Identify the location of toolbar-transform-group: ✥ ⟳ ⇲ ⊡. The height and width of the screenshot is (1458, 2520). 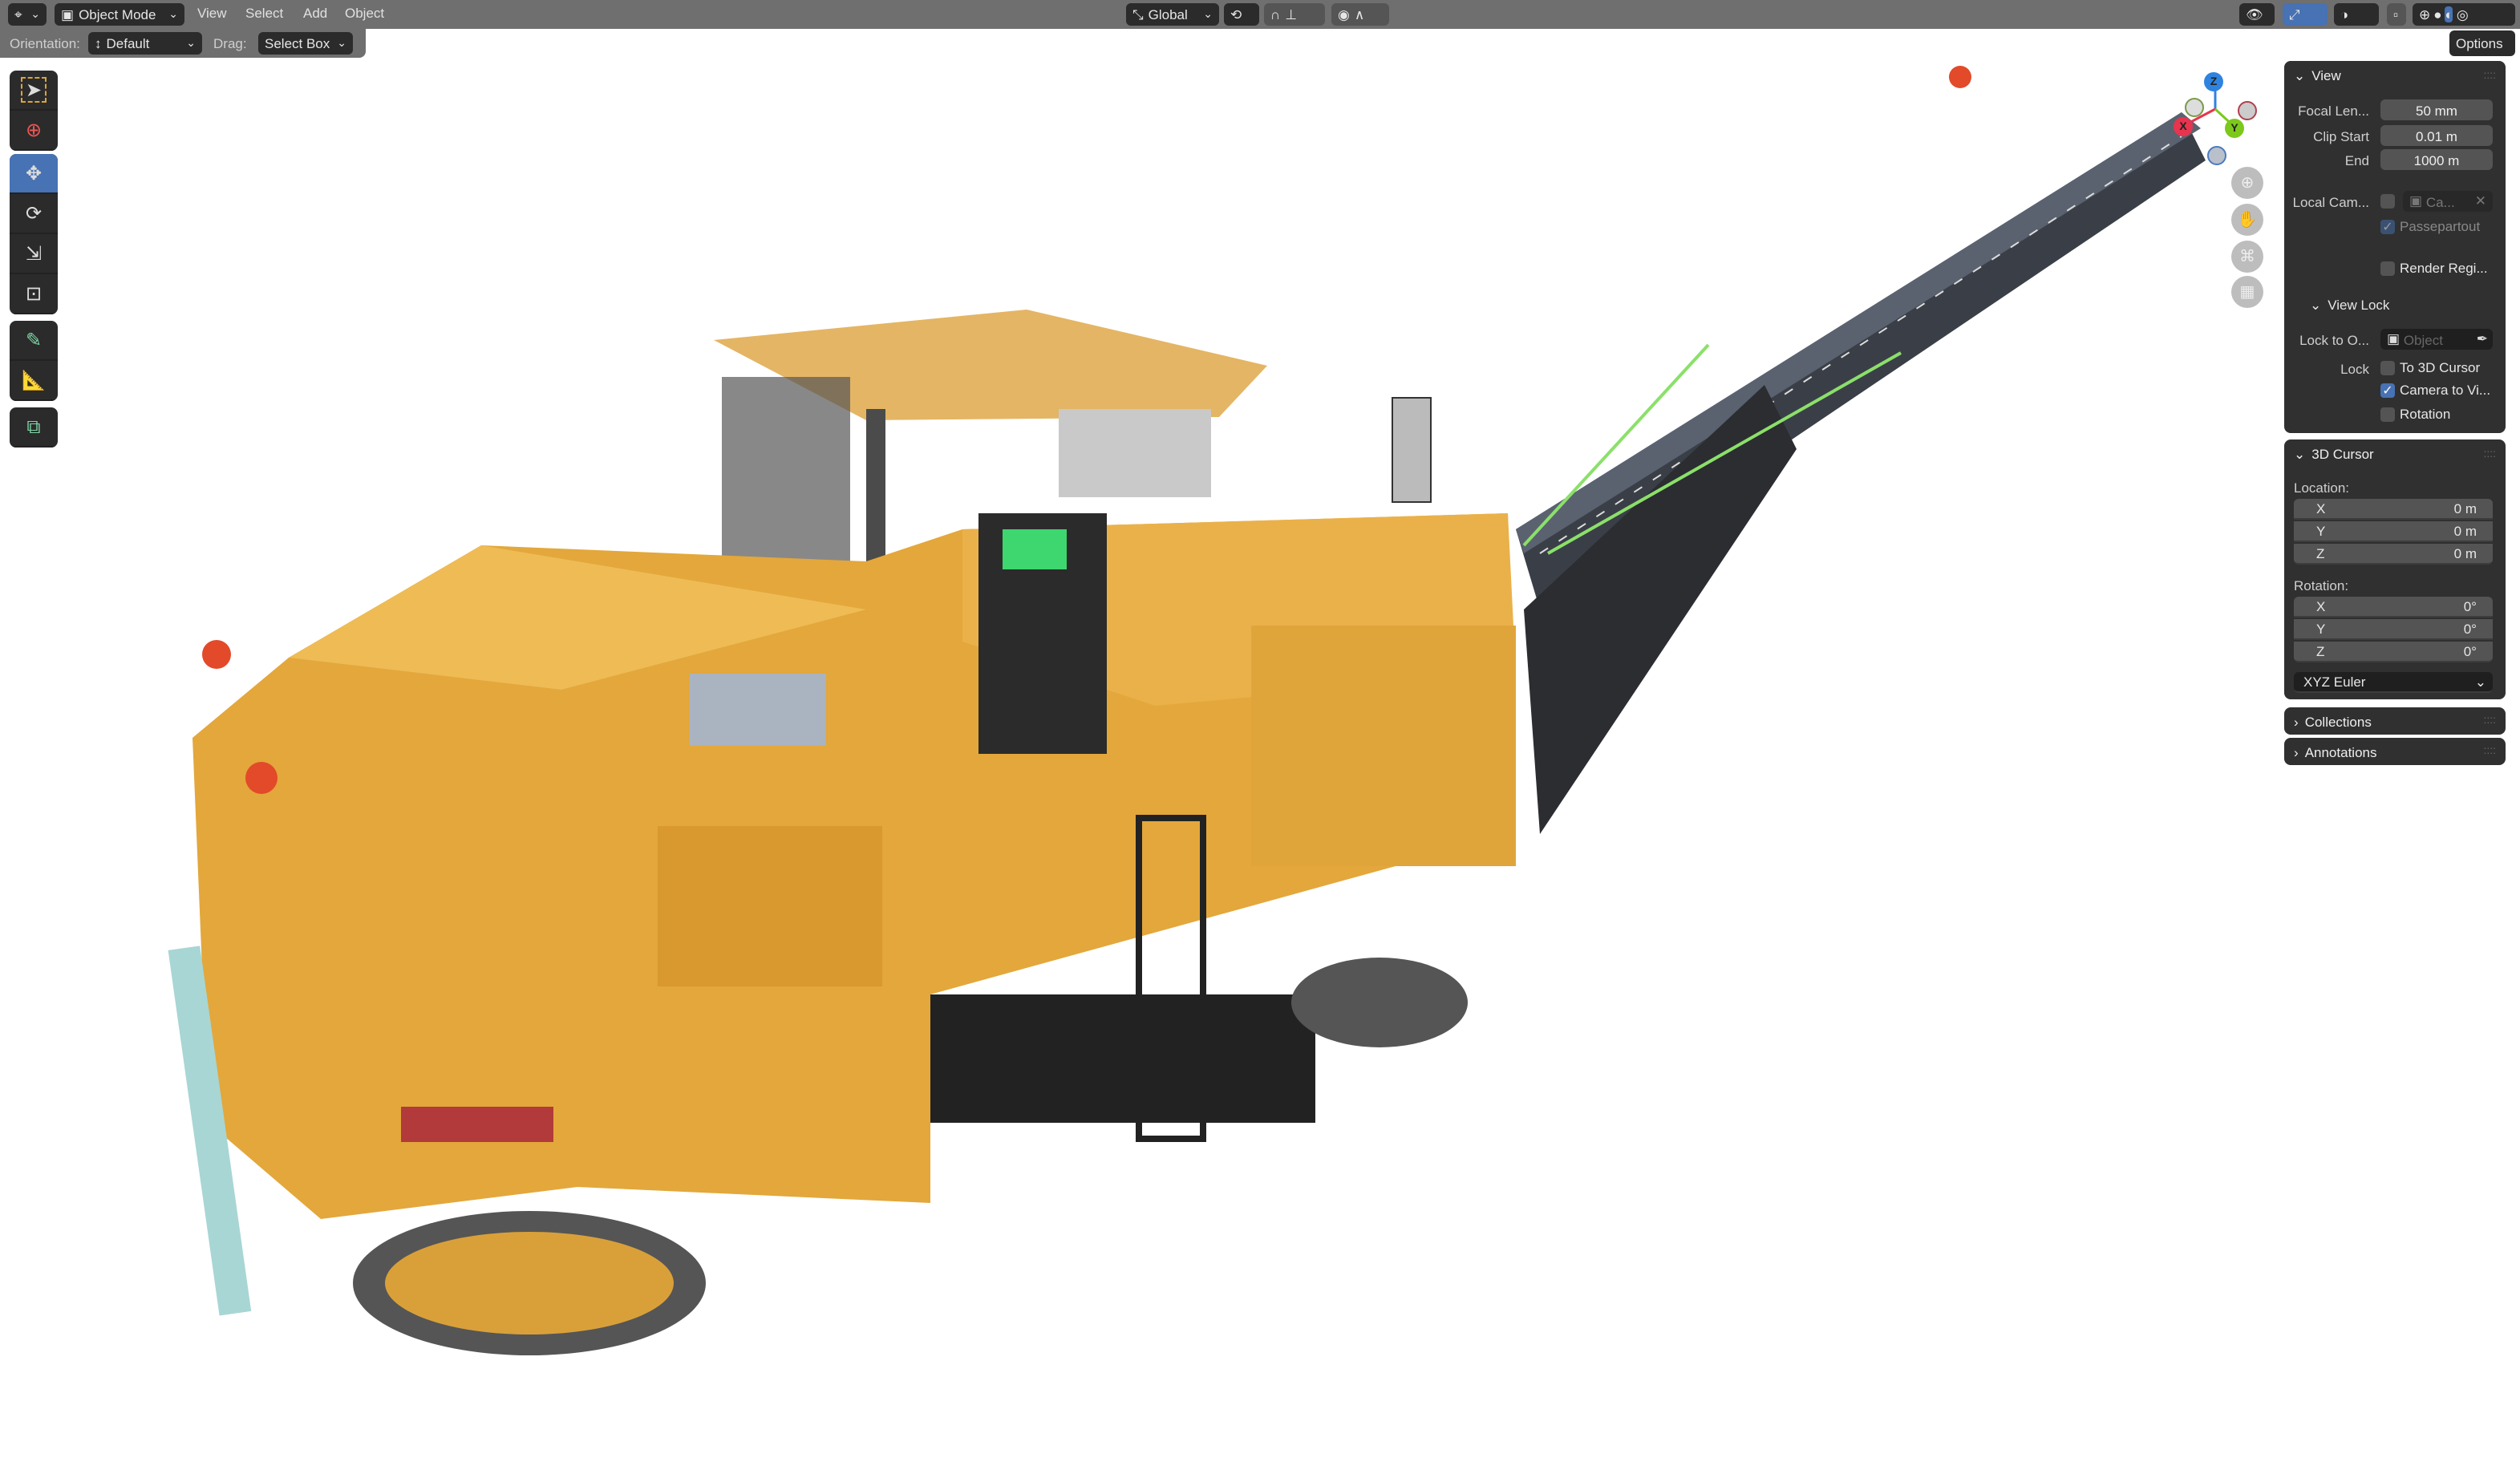
(34, 234).